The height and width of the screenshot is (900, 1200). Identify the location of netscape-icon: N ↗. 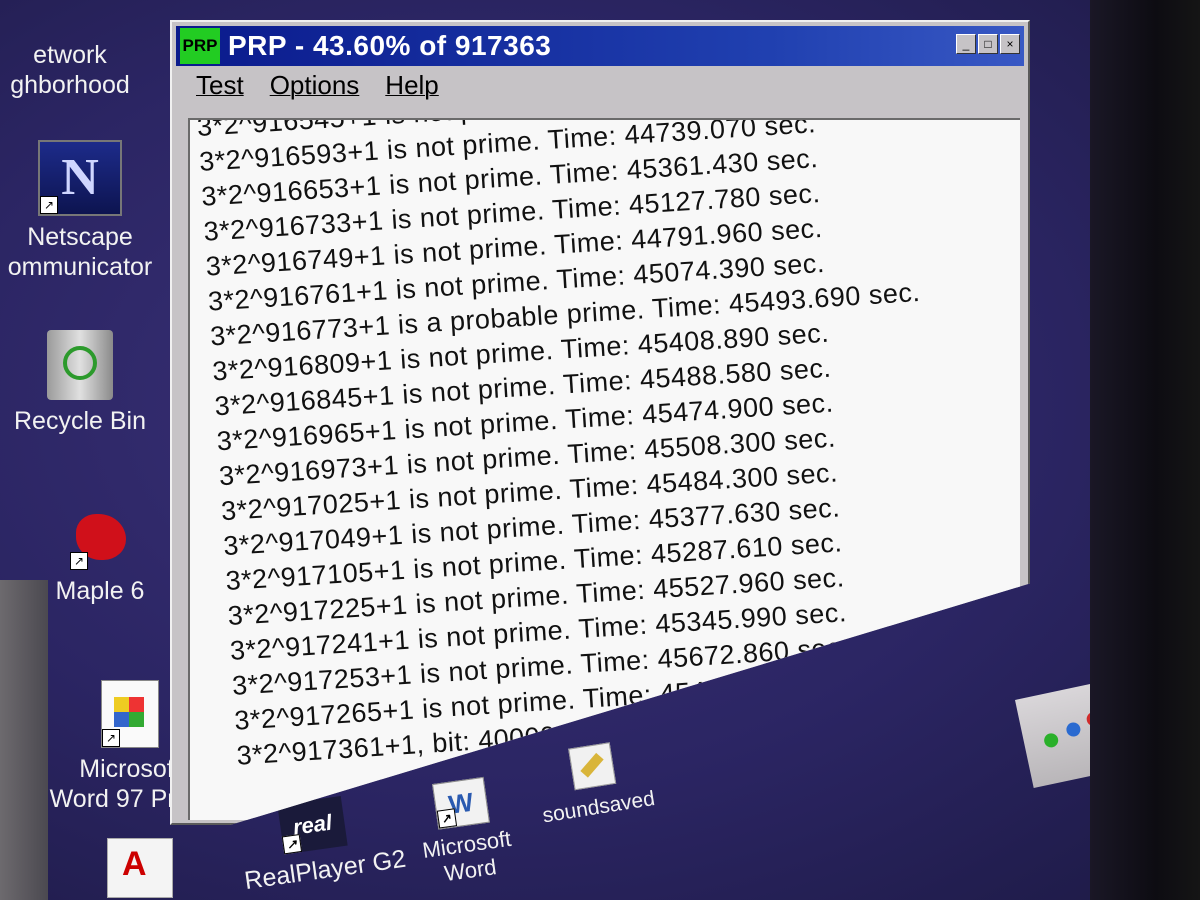
(80, 178).